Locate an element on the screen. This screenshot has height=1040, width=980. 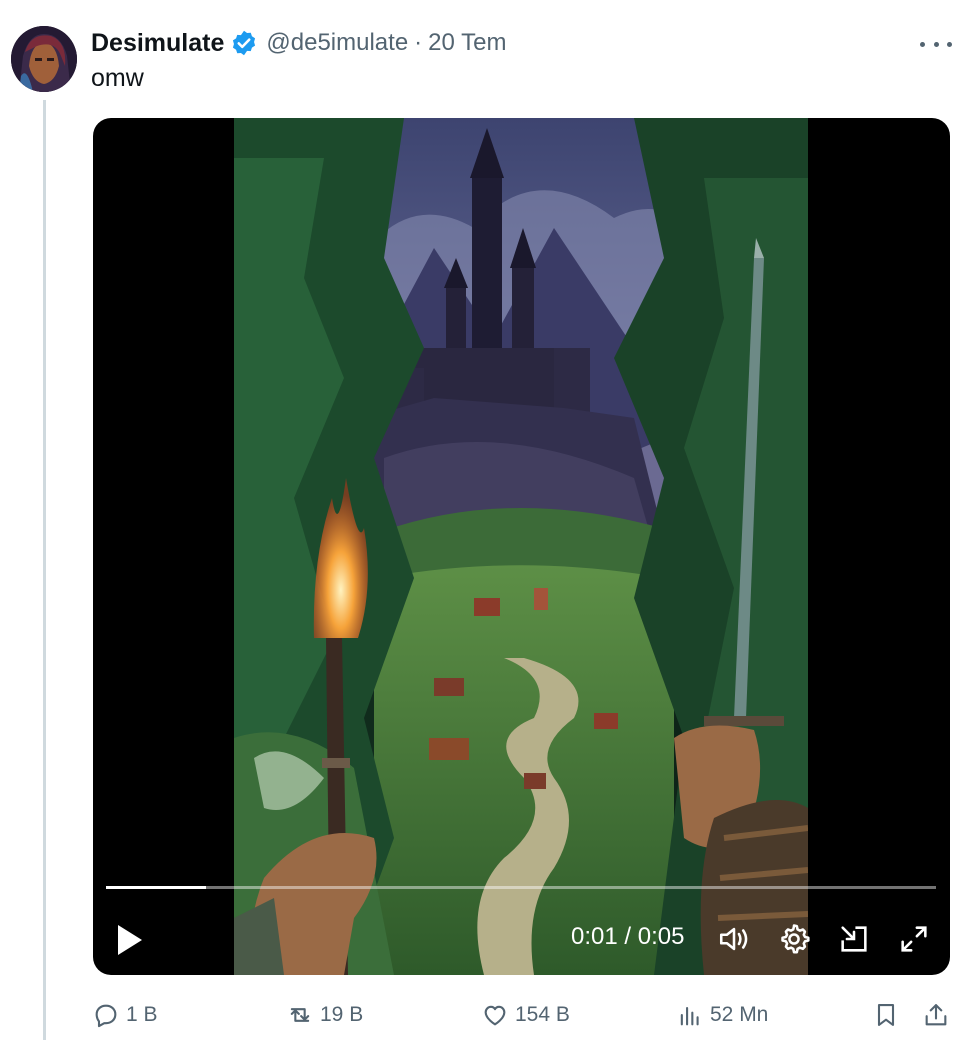
display-name: Desimulate is located at coordinates (157, 43).